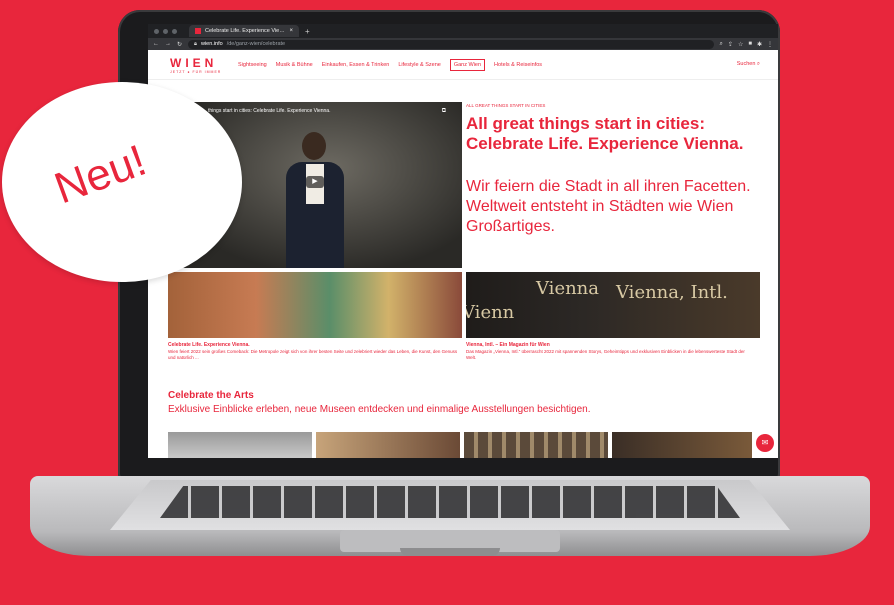 The image size is (894, 605). Describe the element at coordinates (508, 345) in the screenshot. I see `card-title: Vienna, Intl. – Ein Magazin für Wien` at that location.